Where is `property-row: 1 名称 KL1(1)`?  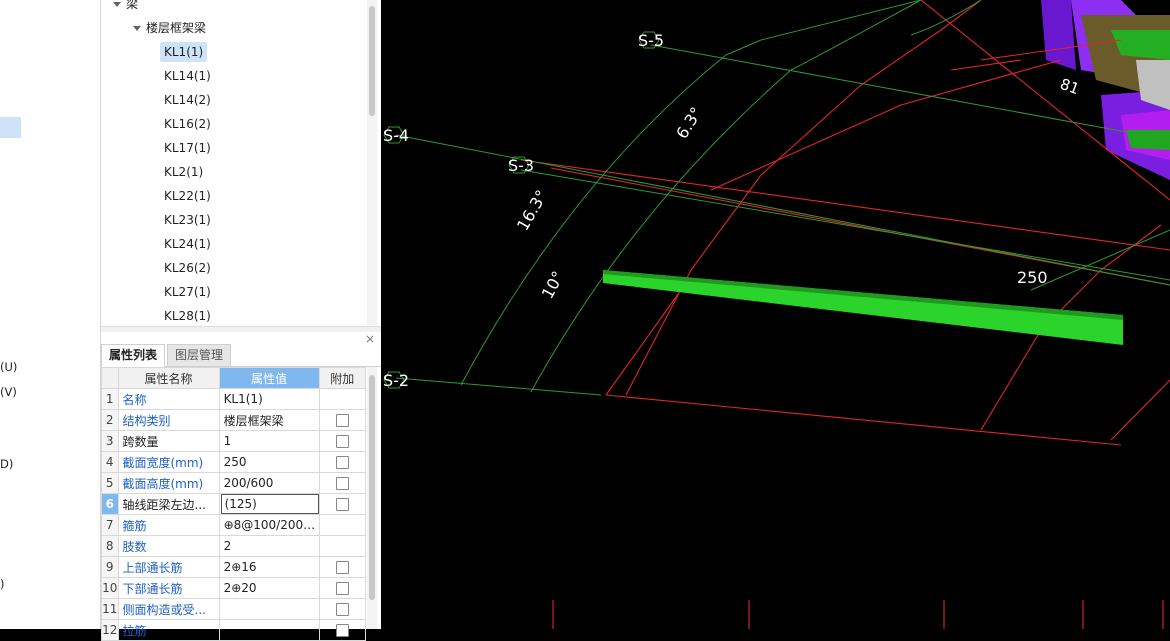 property-row: 1 名称 KL1(1) is located at coordinates (234, 399).